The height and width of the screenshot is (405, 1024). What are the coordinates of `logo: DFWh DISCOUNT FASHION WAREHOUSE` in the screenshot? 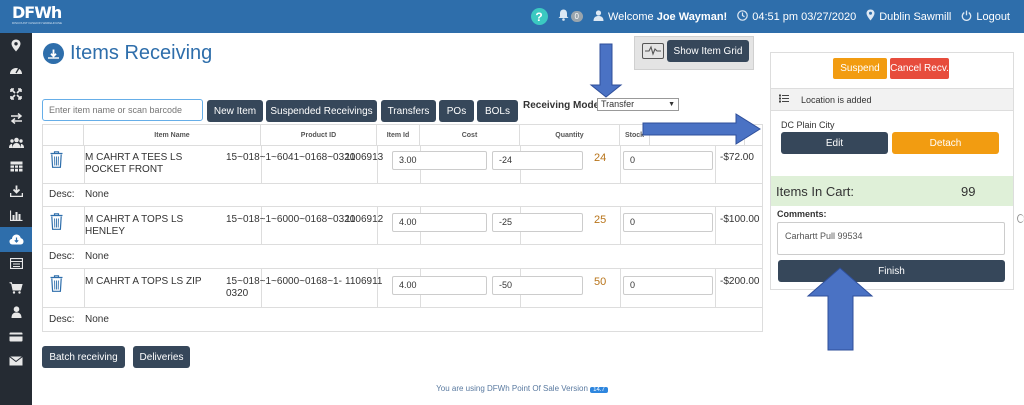 It's located at (37, 16).